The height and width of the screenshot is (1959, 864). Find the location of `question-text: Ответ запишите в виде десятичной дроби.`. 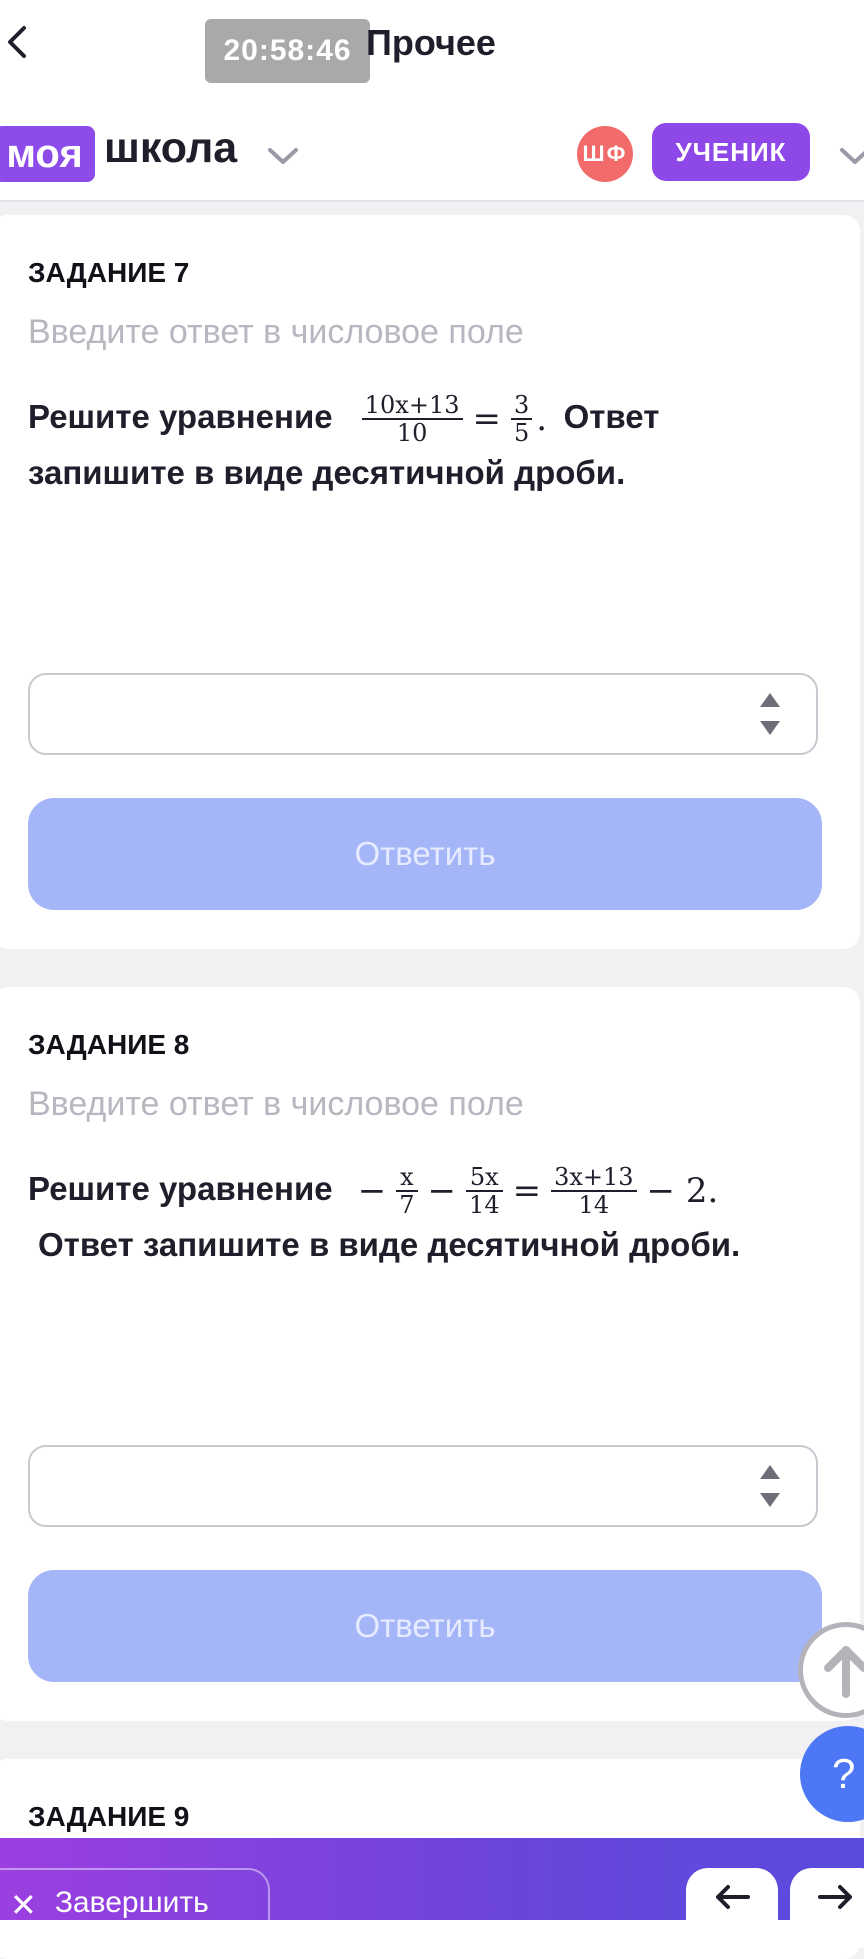

question-text: Ответ запишите в виде десятичной дроби. is located at coordinates (389, 1244).